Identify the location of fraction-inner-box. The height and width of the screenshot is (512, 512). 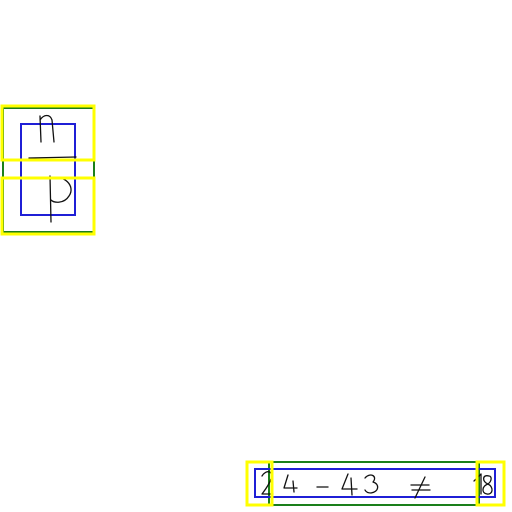
(48, 169).